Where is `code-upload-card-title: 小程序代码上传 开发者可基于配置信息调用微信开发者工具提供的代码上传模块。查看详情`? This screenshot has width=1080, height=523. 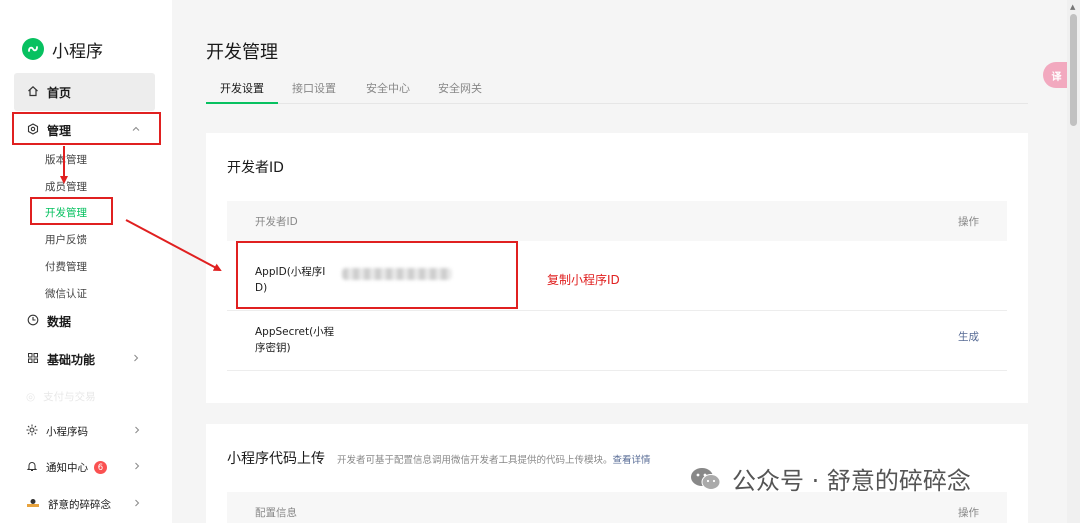
code-upload-card-title: 小程序代码上传 开发者可基于配置信息调用微信开发者工具提供的代码上传模块。查看详情 is located at coordinates (439, 458).